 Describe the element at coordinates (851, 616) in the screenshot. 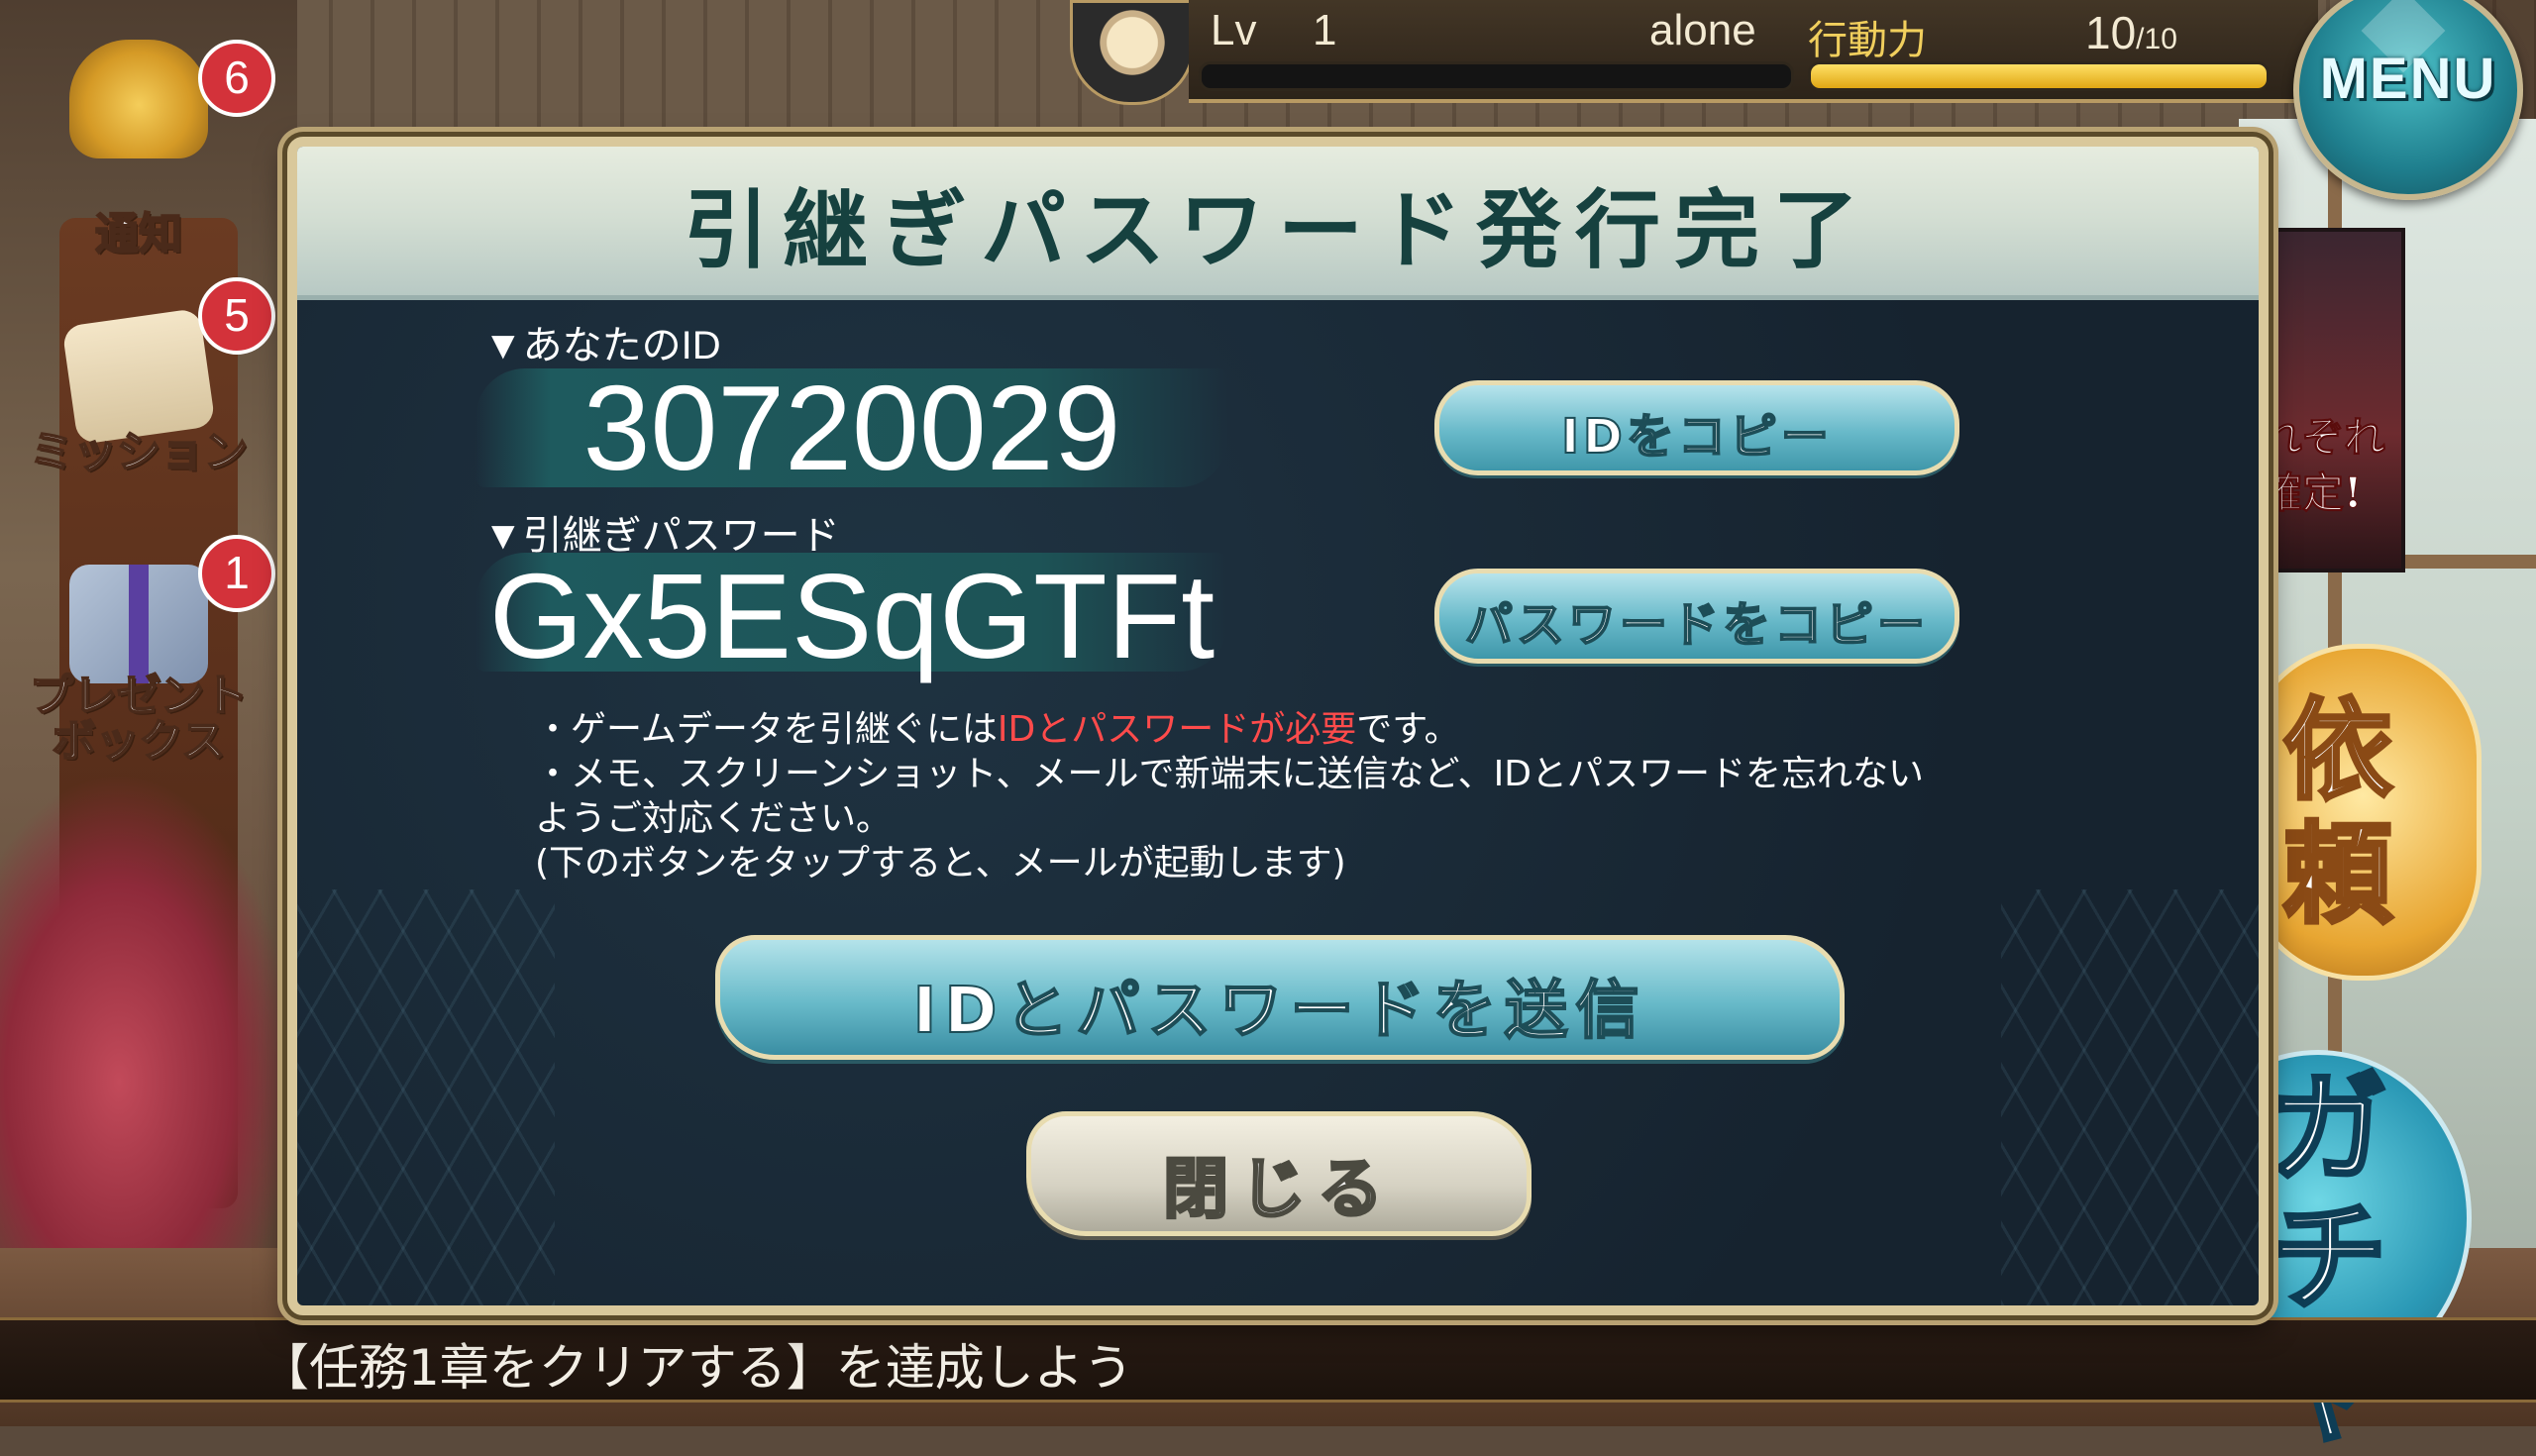

I see `password-value: Gx5ESqGTFt` at that location.